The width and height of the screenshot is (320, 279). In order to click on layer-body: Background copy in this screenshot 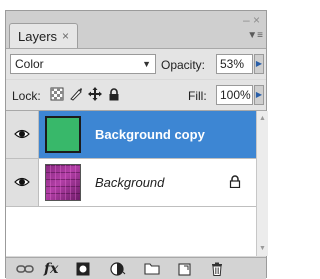, I will do `click(147, 134)`.